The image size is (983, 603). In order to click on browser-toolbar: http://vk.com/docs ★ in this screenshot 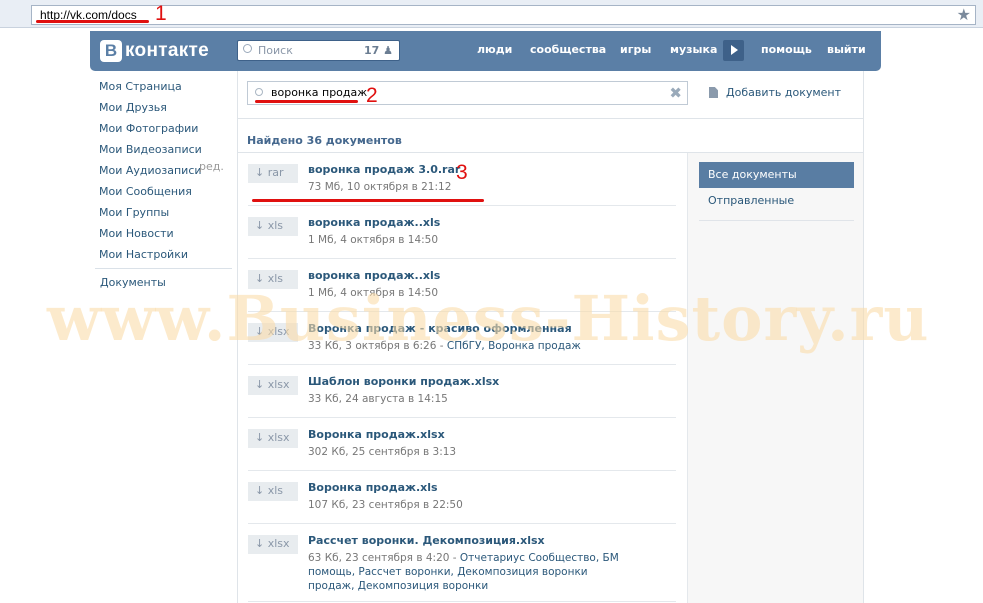, I will do `click(491, 14)`.